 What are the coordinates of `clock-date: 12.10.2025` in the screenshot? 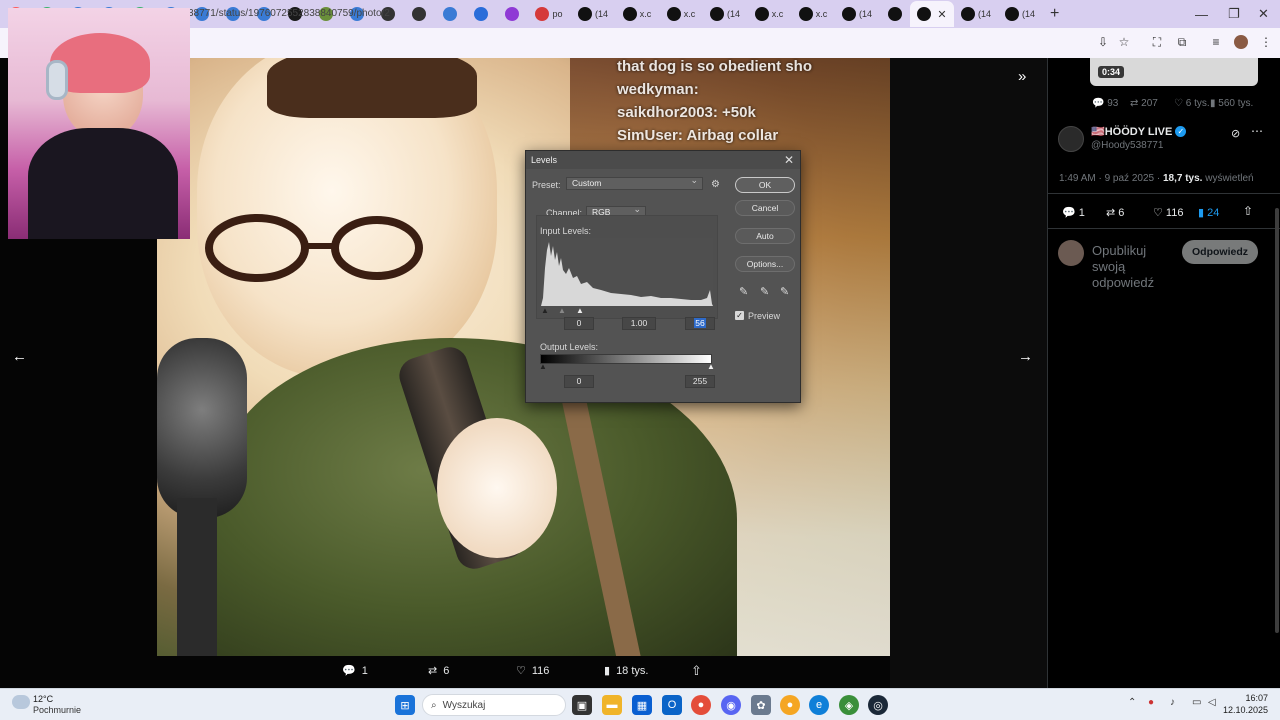 It's located at (1243, 710).